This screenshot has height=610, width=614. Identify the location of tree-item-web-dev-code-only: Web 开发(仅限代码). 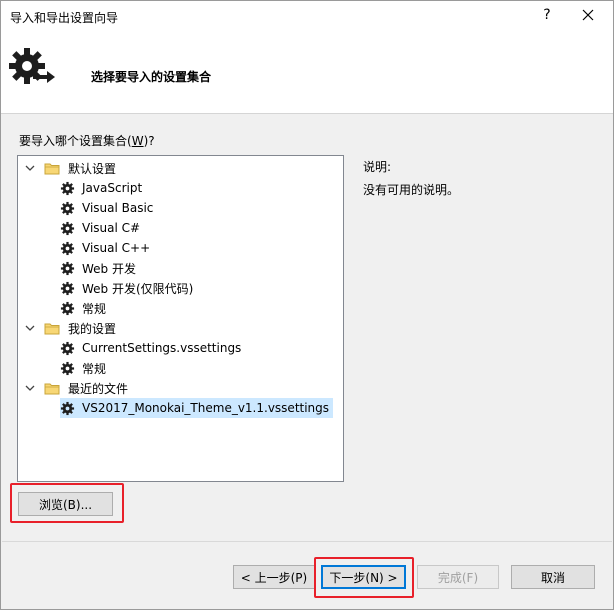
(127, 288).